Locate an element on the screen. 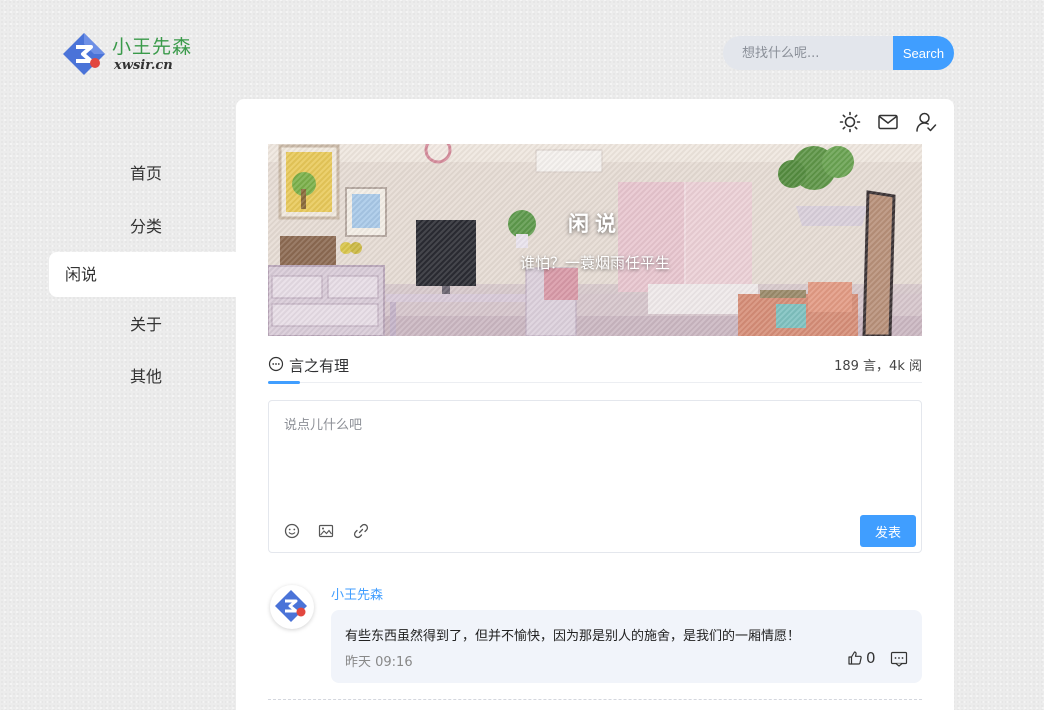 The width and height of the screenshot is (1044, 710). nav-item-chat: 闲说 is located at coordinates (143, 274).